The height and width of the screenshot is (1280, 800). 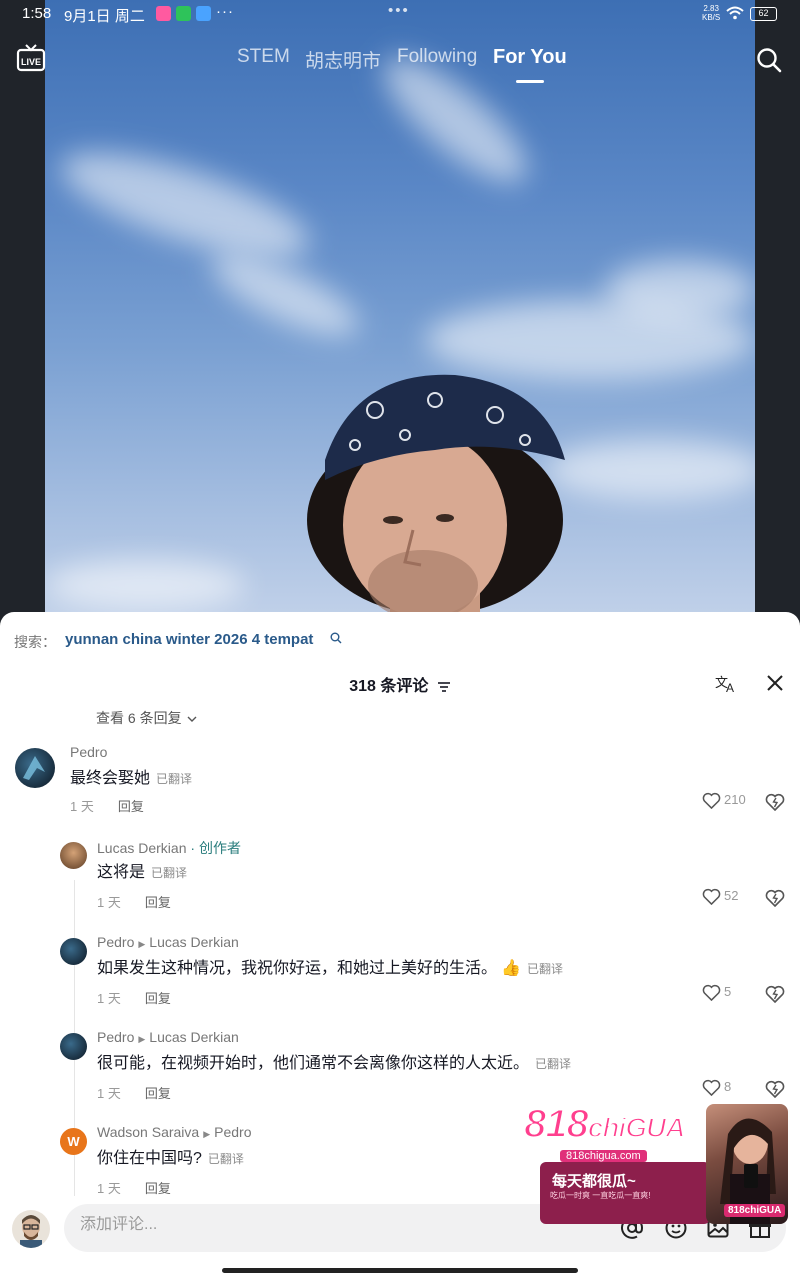 I want to click on like-button: 52, so click(x=720, y=897).